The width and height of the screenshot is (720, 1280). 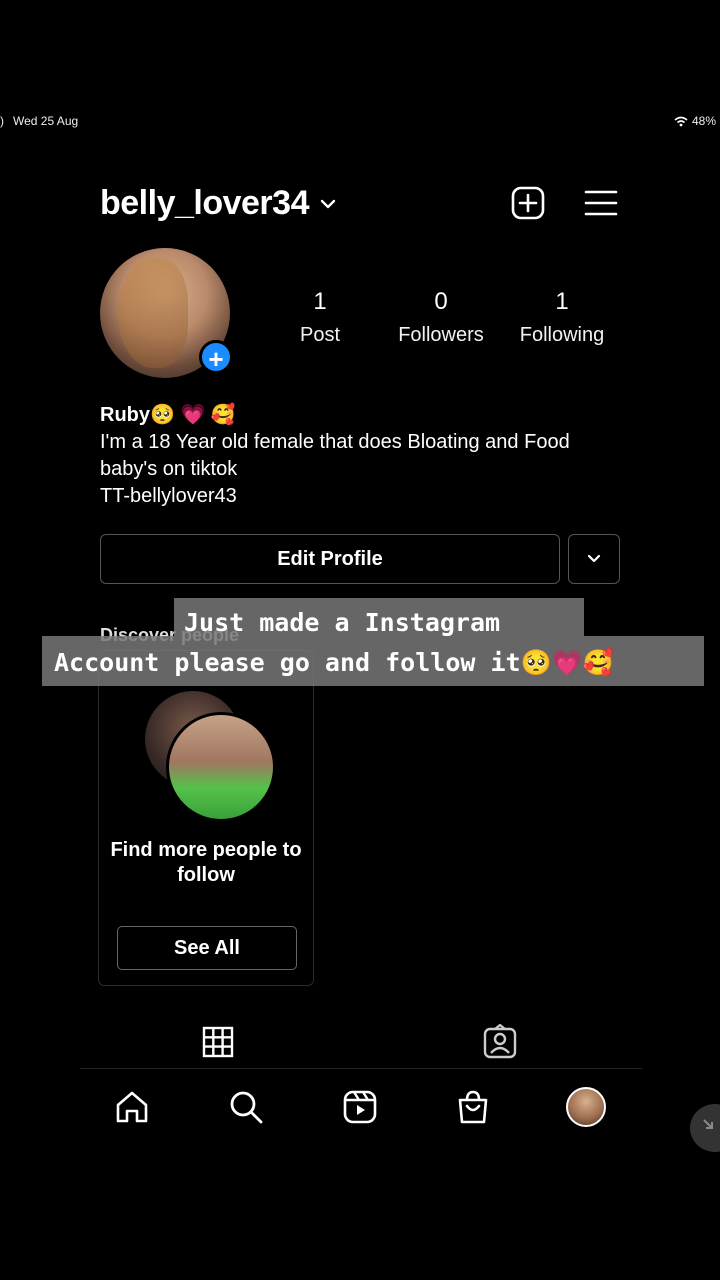 I want to click on bio-line-2: baby's on tiktok, so click(x=169, y=469).